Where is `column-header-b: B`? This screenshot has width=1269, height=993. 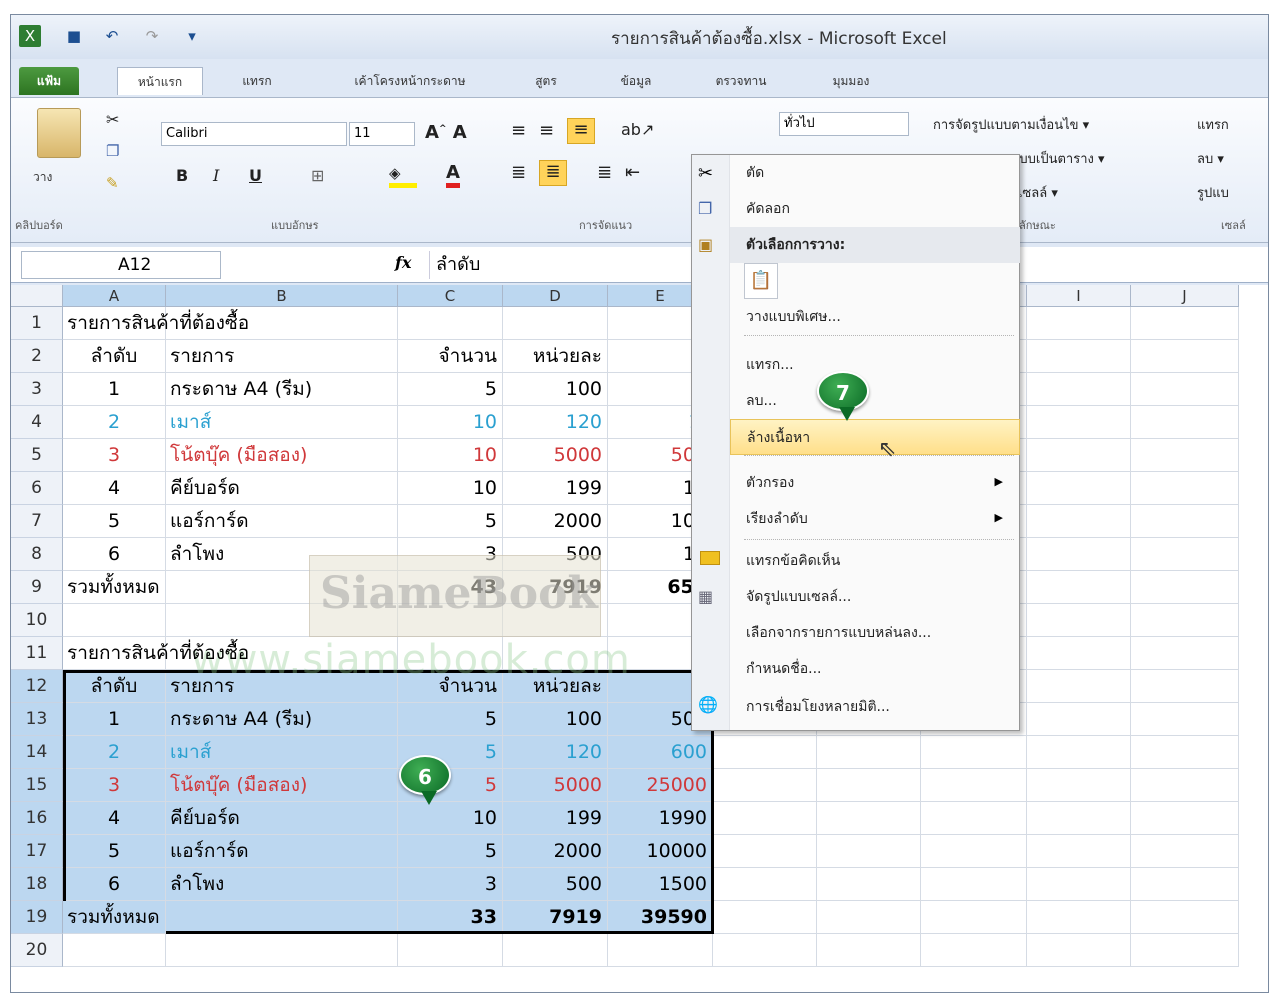
column-header-b: B is located at coordinates (282, 296).